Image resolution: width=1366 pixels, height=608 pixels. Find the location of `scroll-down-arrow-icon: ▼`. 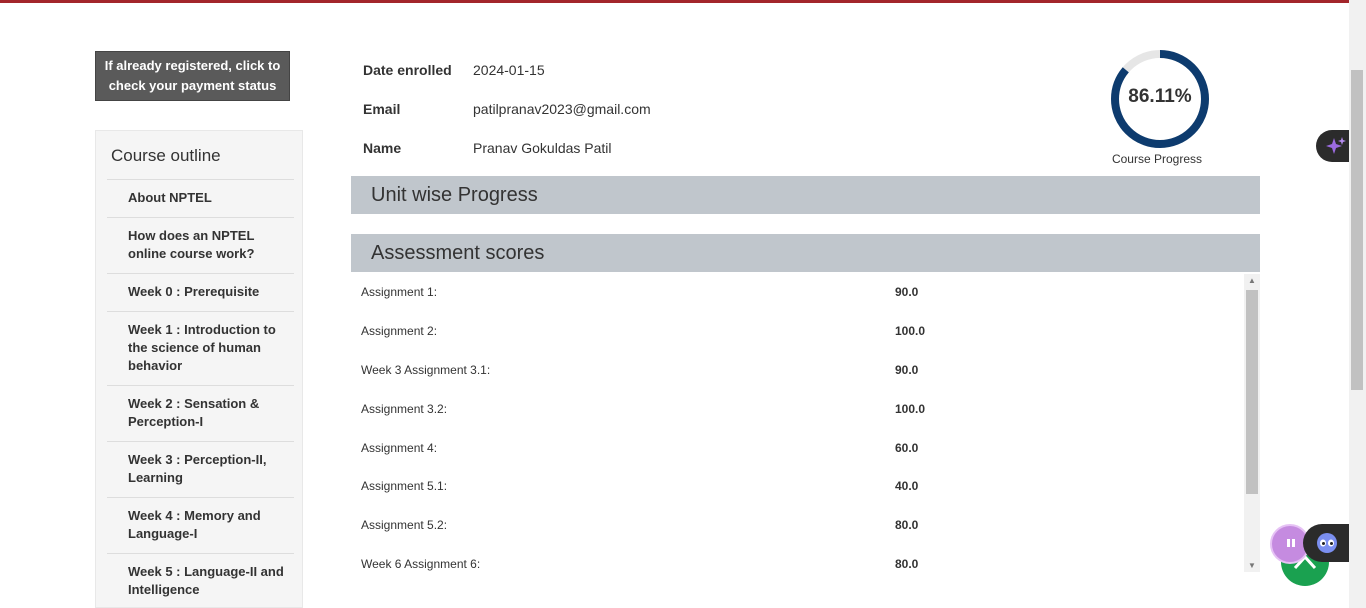

scroll-down-arrow-icon: ▼ is located at coordinates (1252, 565).